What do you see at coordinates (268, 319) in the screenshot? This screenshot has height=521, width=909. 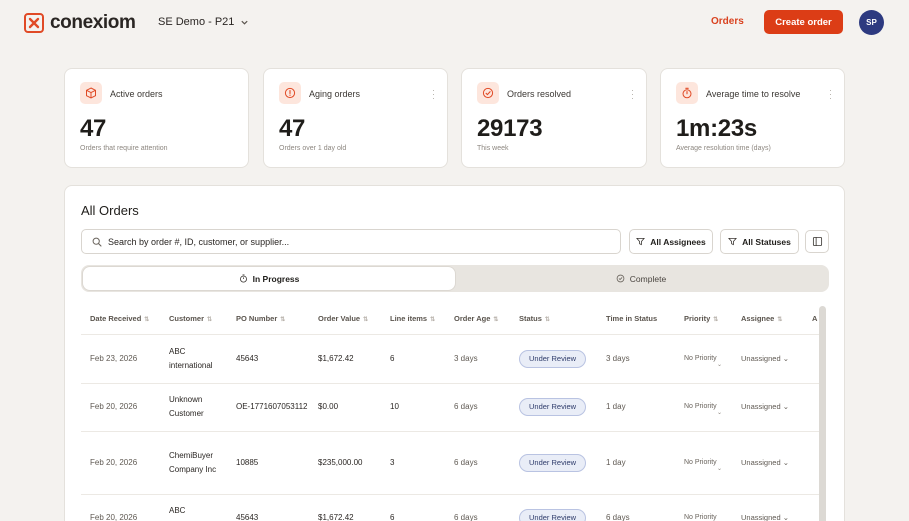 I see `column-header-po-number: PO Number ⇅` at bounding box center [268, 319].